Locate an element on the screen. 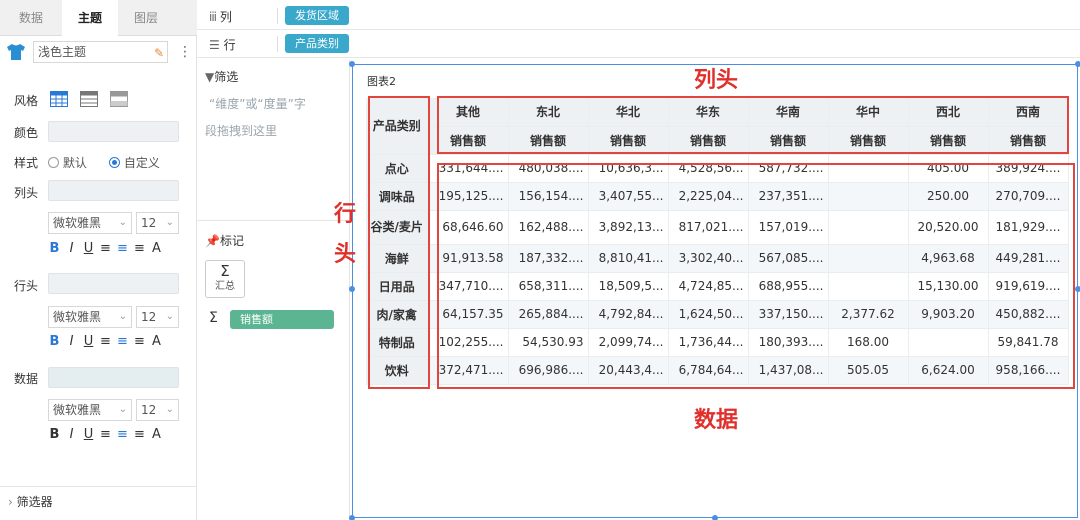  radio-default: 默认 is located at coordinates (67, 162).